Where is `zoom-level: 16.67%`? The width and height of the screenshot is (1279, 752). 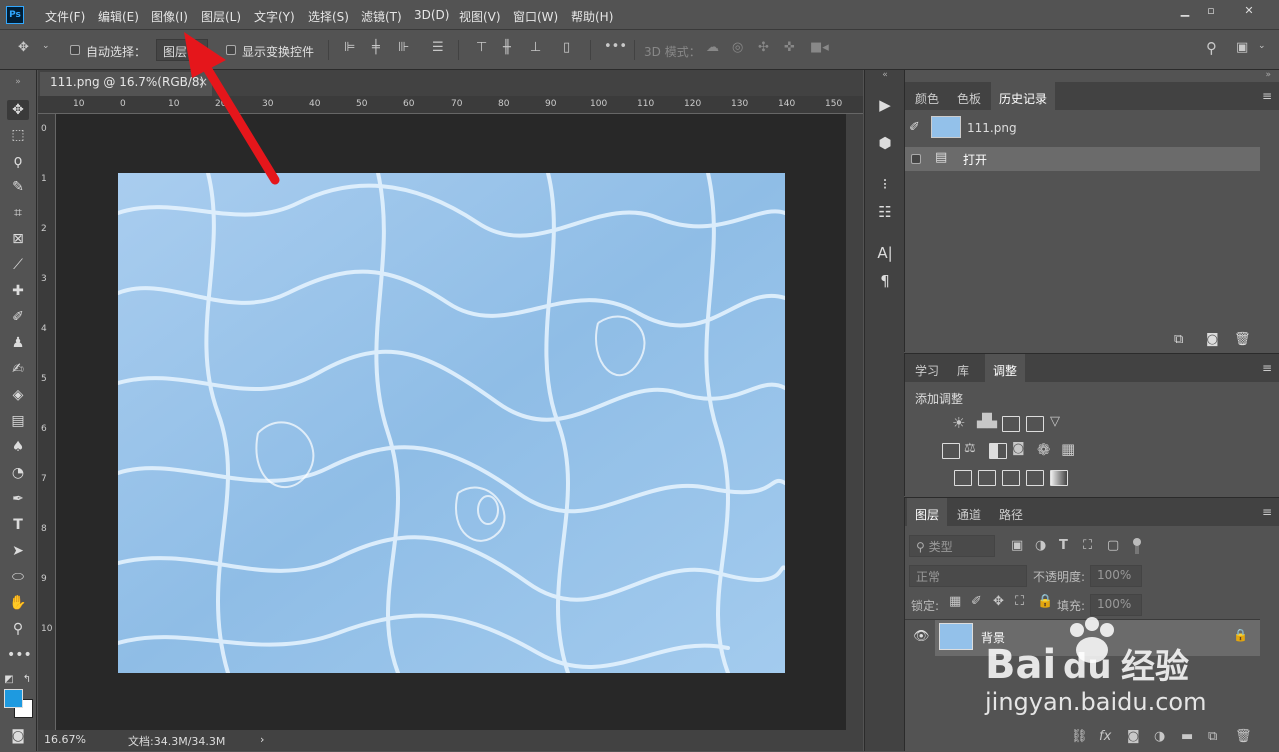
zoom-level: 16.67% is located at coordinates (65, 739).